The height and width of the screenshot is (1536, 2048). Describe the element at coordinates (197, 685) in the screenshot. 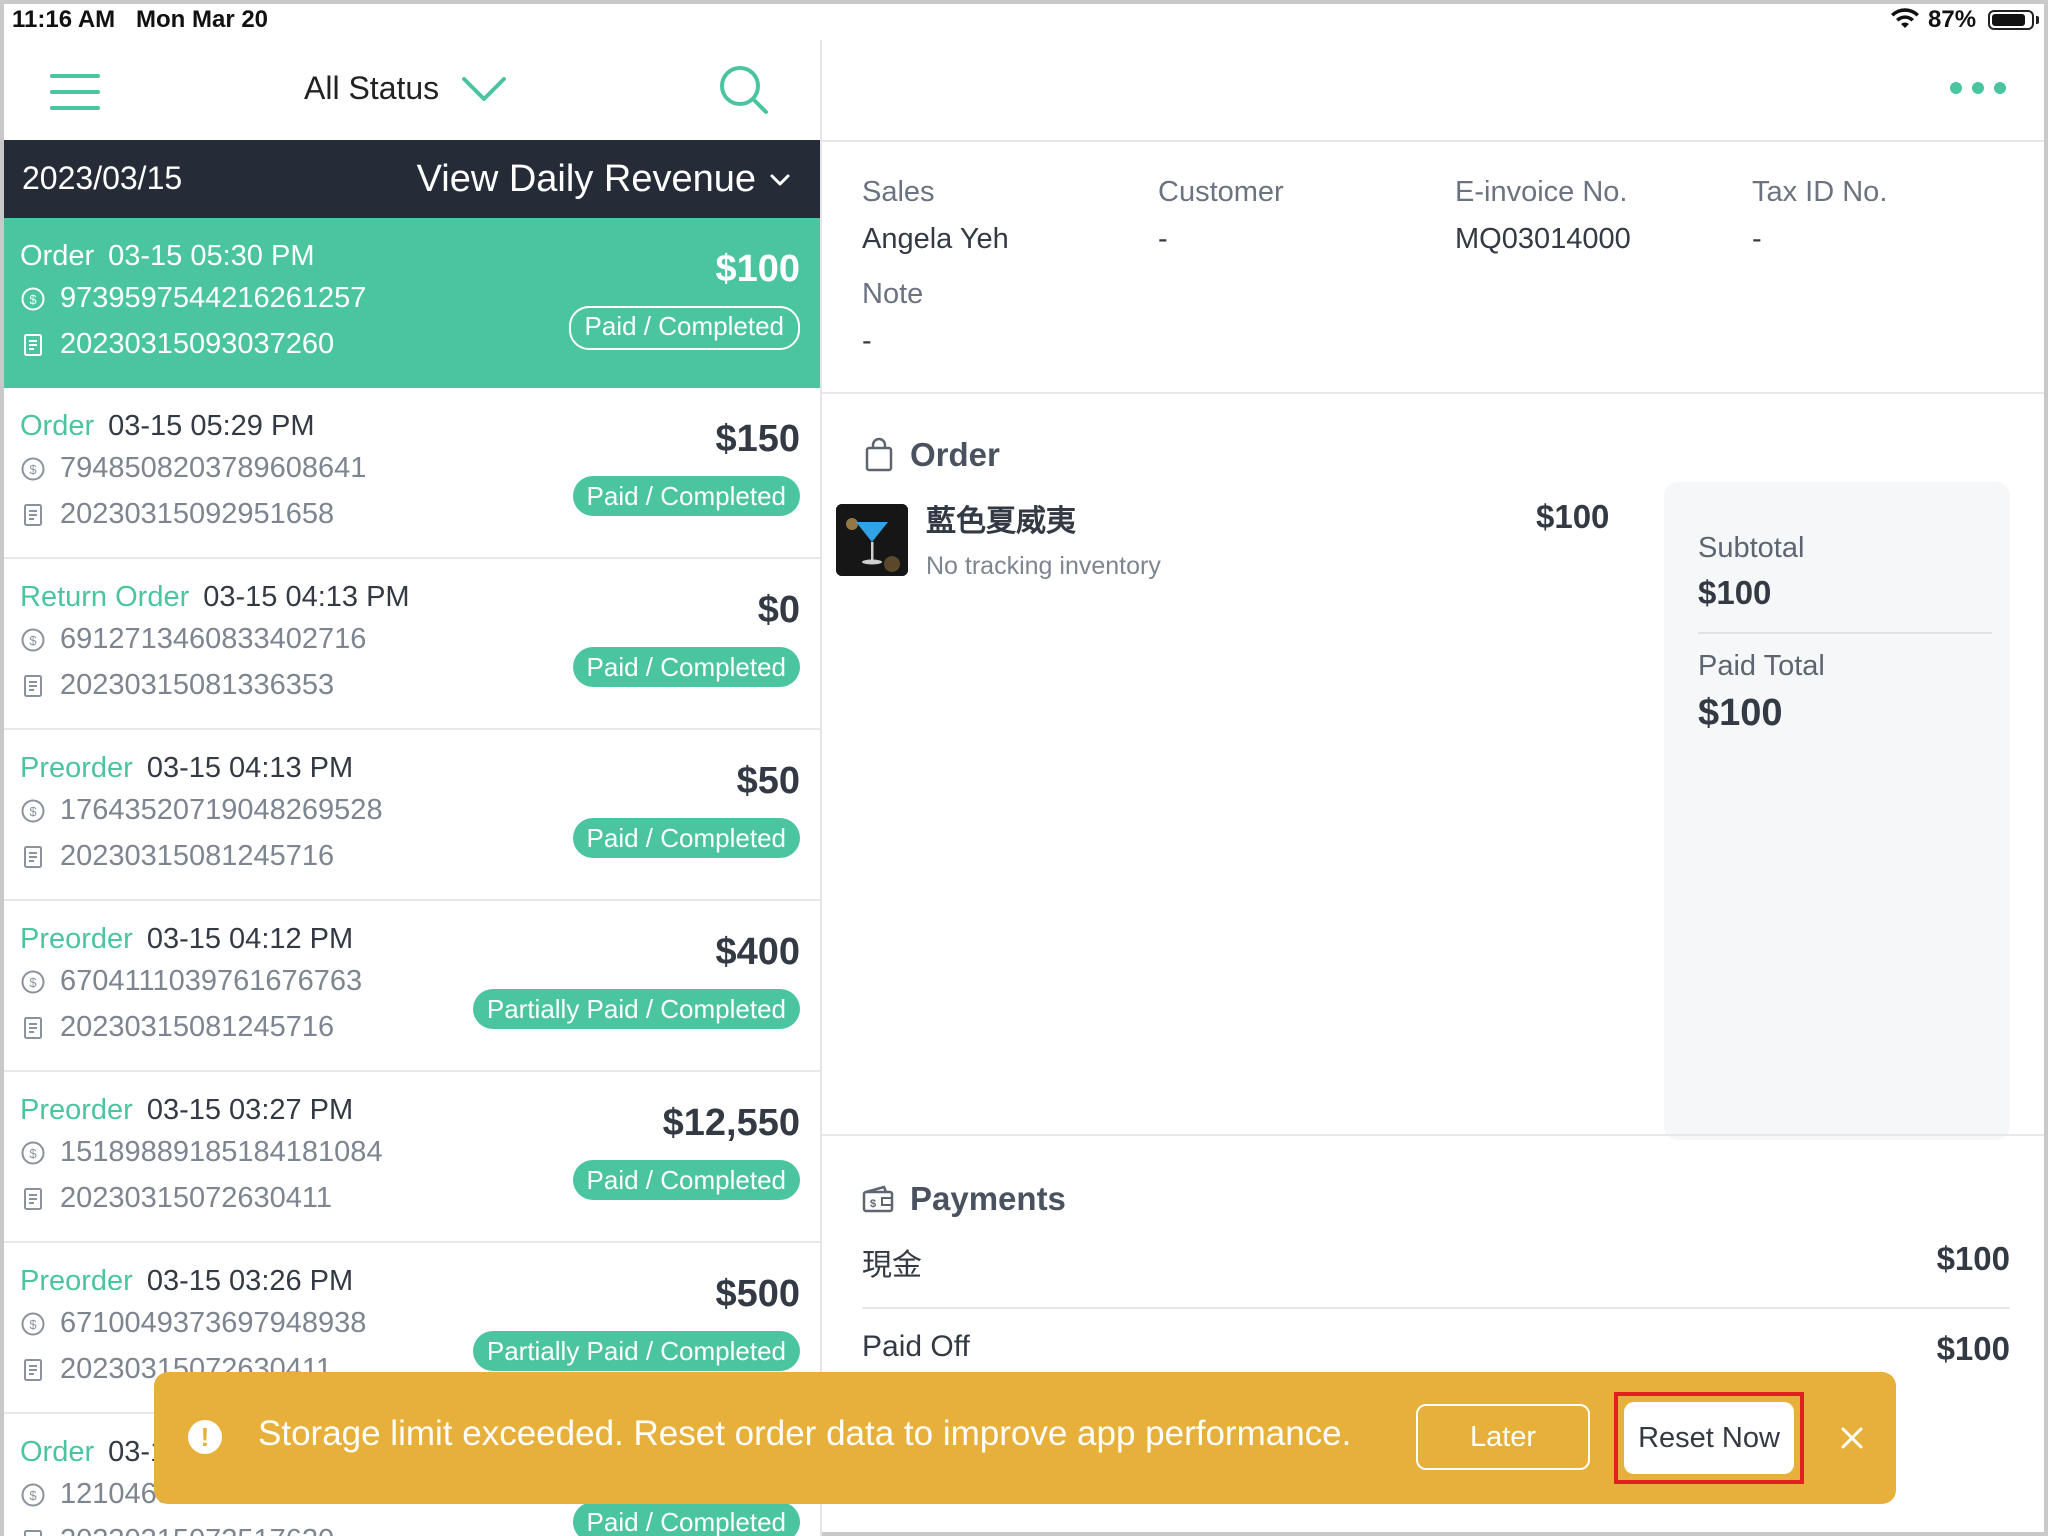

I see `receipt-number-value: 20230315081336353` at that location.